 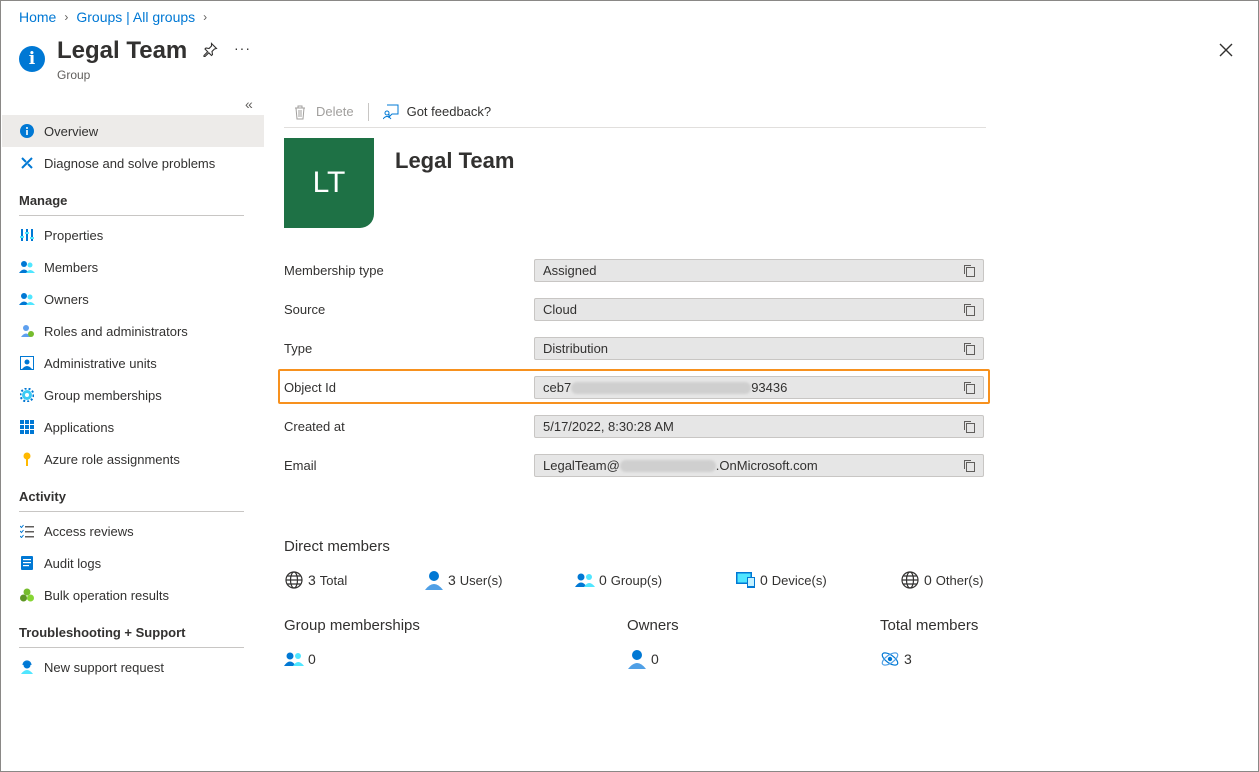 What do you see at coordinates (300, 465) in the screenshot?
I see `email-label: Email` at bounding box center [300, 465].